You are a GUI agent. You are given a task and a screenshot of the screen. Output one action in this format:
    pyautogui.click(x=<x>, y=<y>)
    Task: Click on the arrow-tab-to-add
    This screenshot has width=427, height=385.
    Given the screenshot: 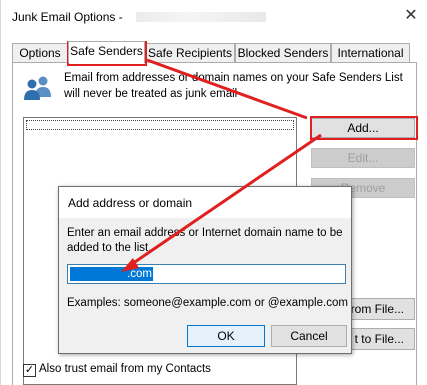 What is the action you would take?
    pyautogui.click(x=227, y=89)
    